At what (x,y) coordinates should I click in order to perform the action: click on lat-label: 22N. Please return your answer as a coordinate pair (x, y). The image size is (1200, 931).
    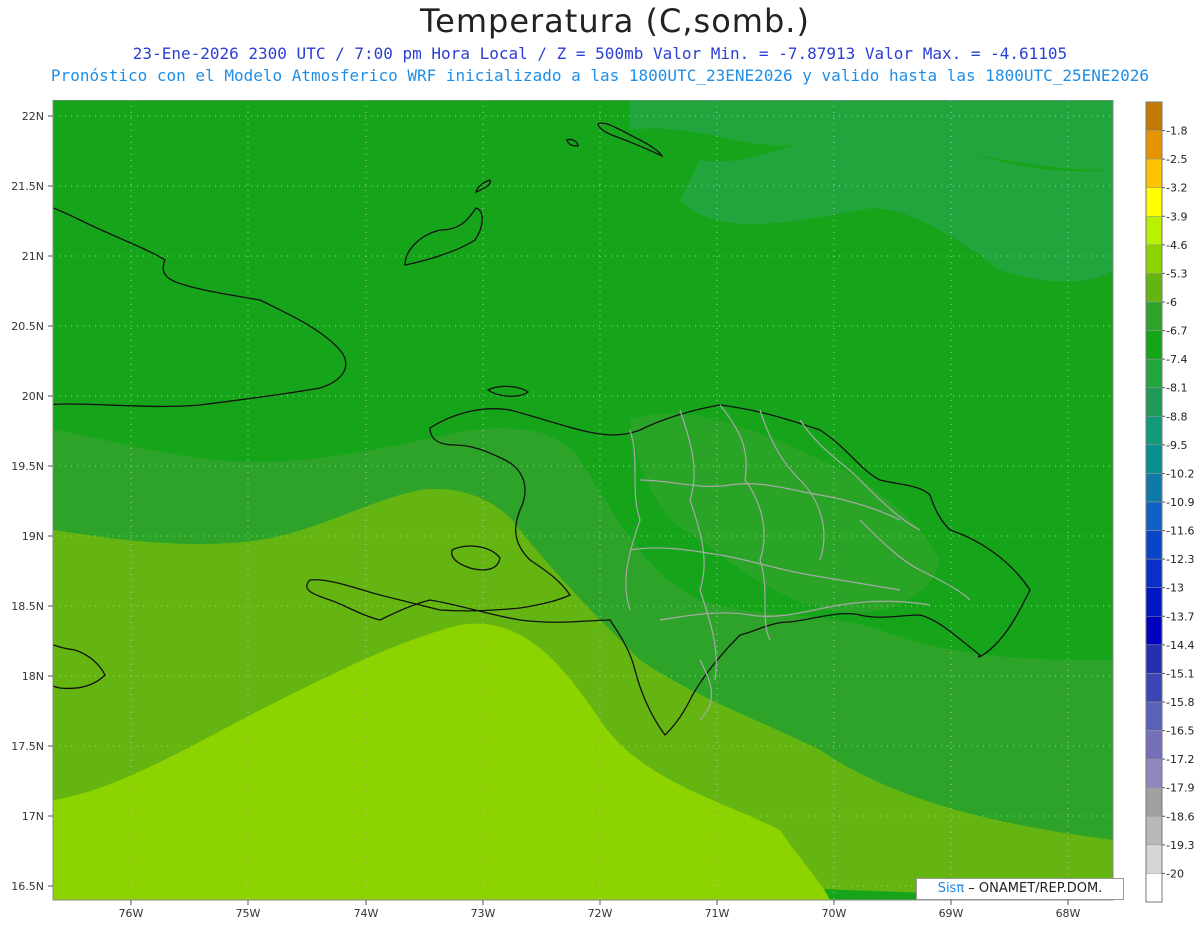
    Looking at the image, I should click on (33, 116).